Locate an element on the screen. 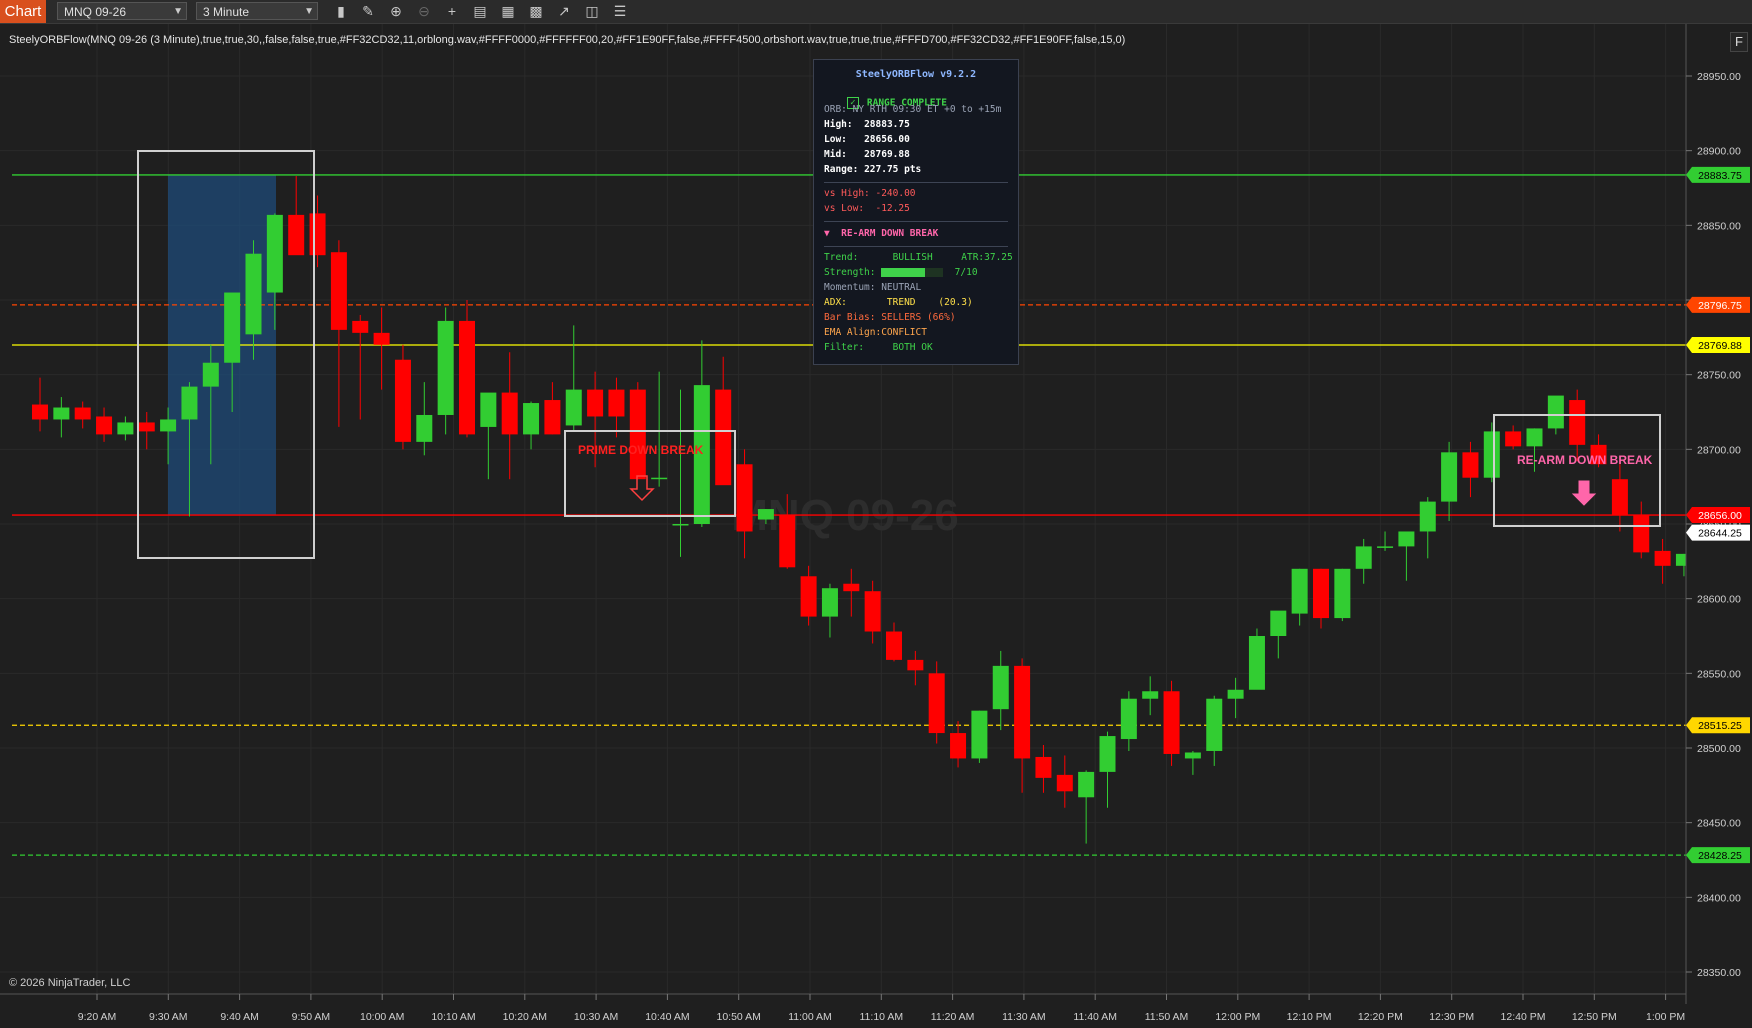  time-tick-label: 12:50 PM is located at coordinates (1594, 1017).